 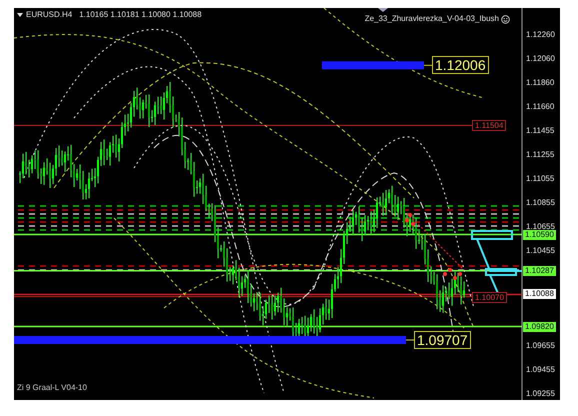 I want to click on price-tick: 1.12060, so click(x=540, y=59).